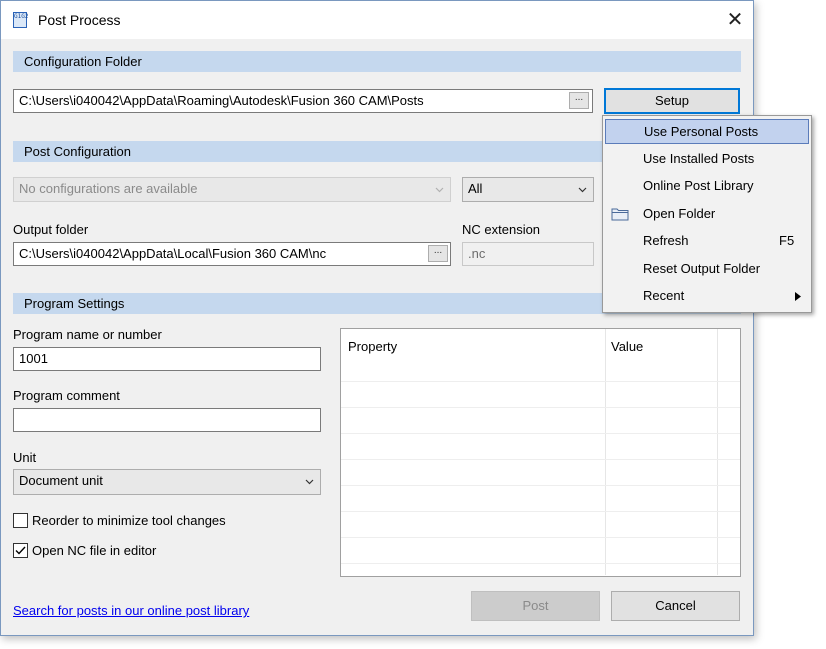 This screenshot has height=649, width=826. Describe the element at coordinates (377, 20) in the screenshot. I see `title-bar: G1G2 Post Process ✕` at that location.